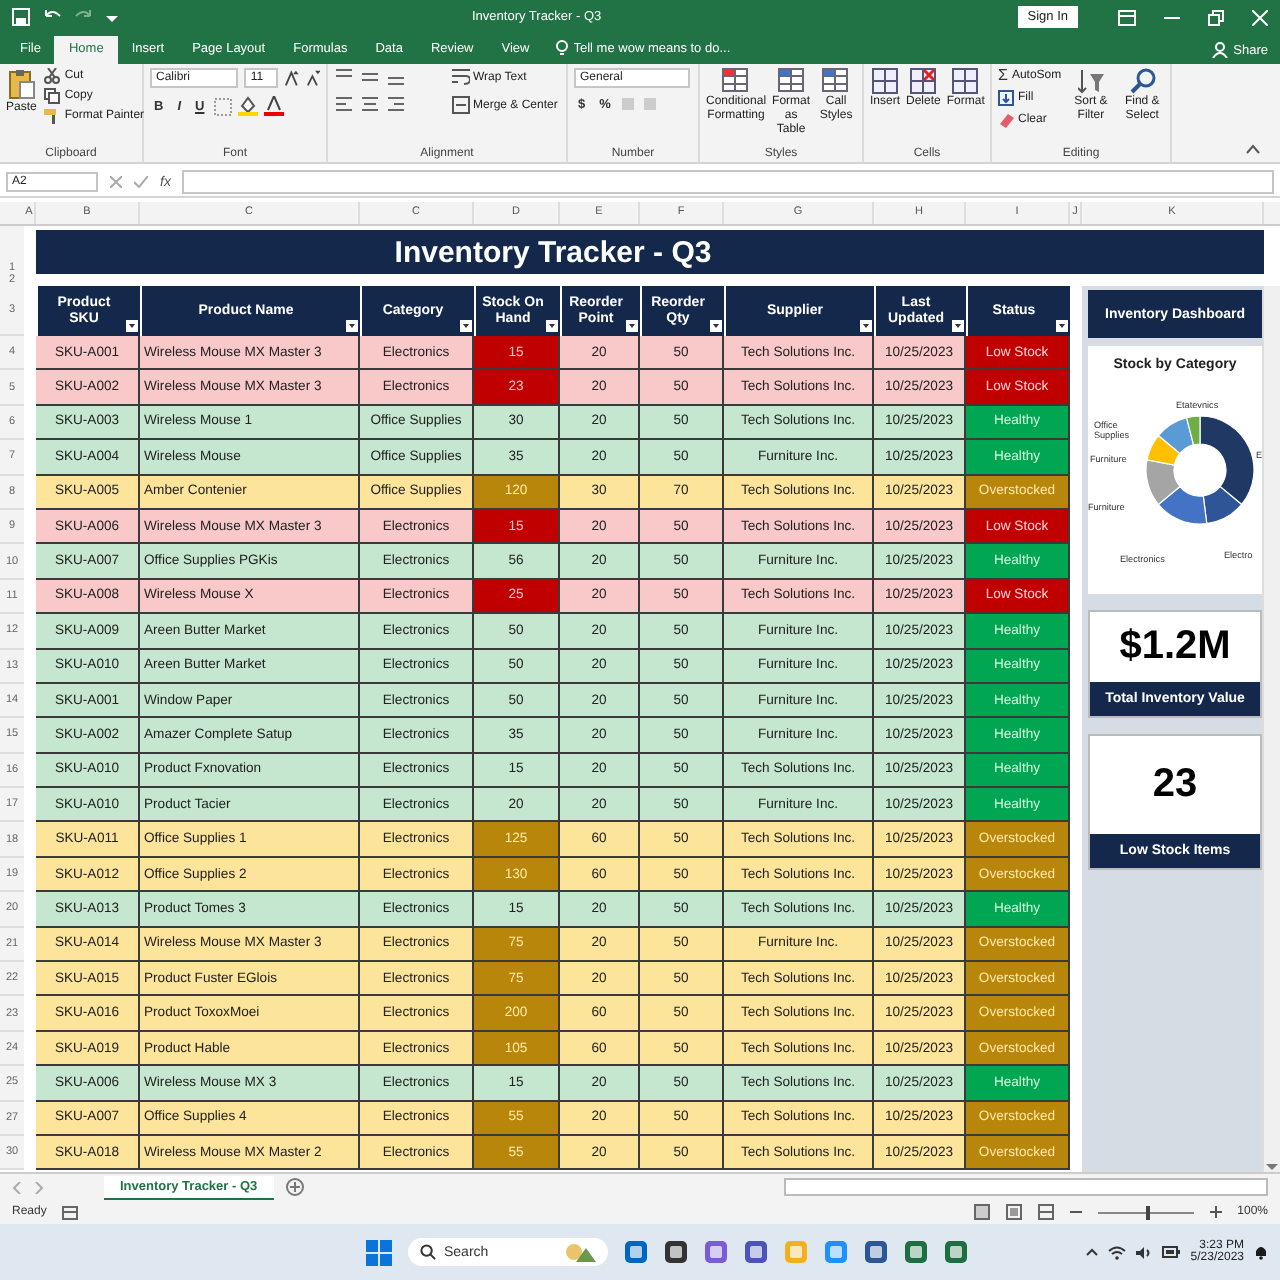 Image resolution: width=1280 pixels, height=1280 pixels. Describe the element at coordinates (248, 106) in the screenshot. I see `fill-color-icon` at that location.